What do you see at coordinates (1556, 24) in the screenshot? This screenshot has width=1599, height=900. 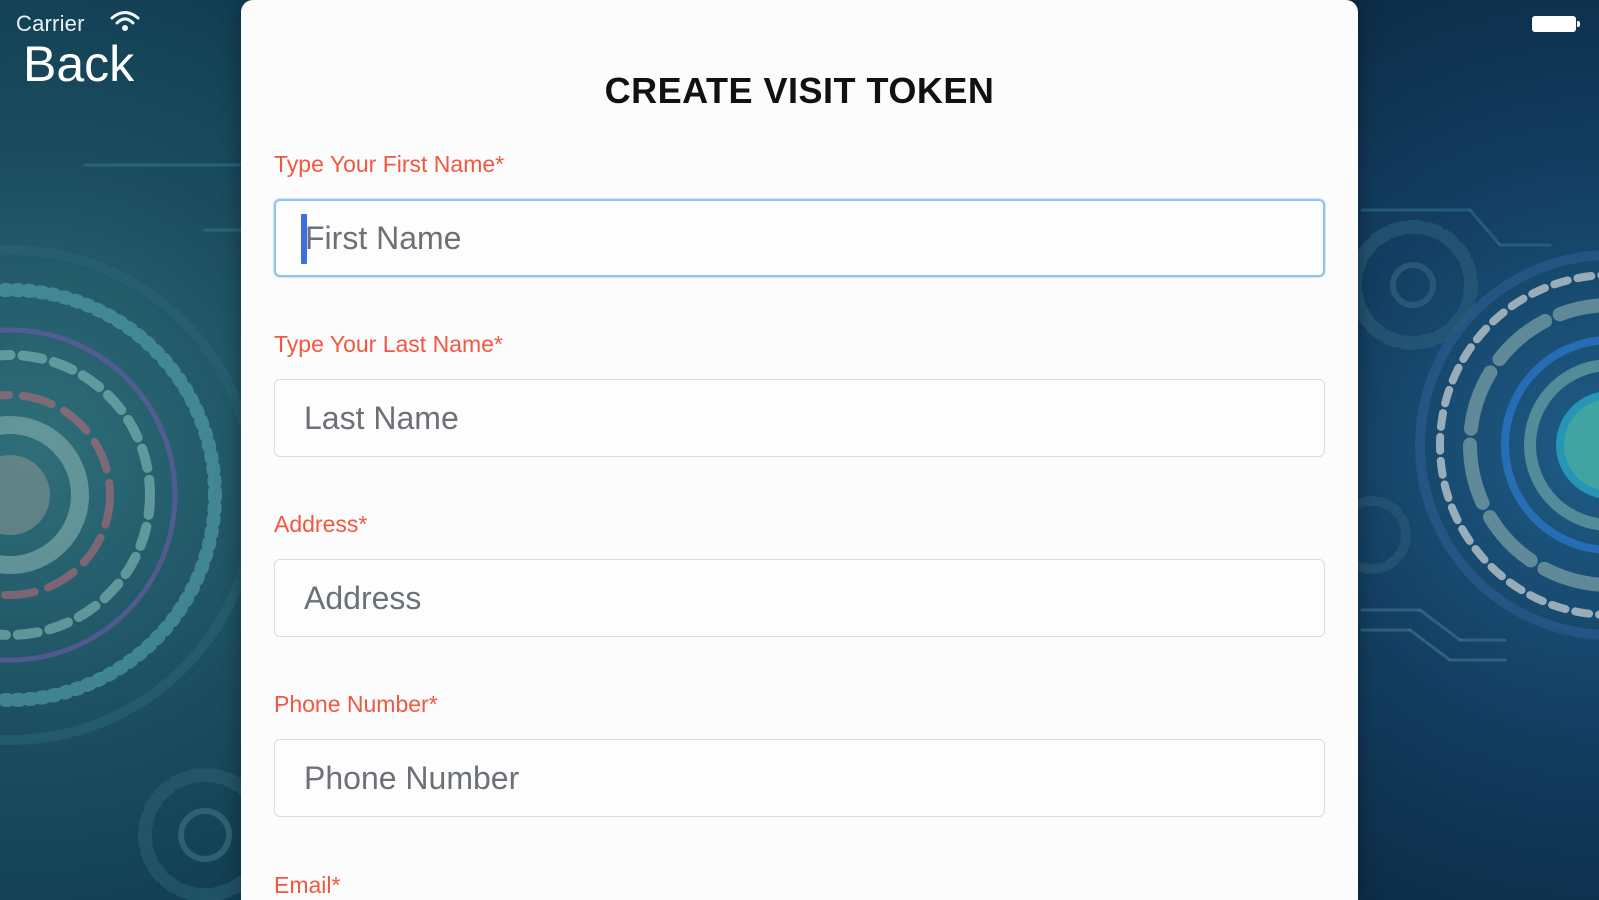 I see `battery-icon` at bounding box center [1556, 24].